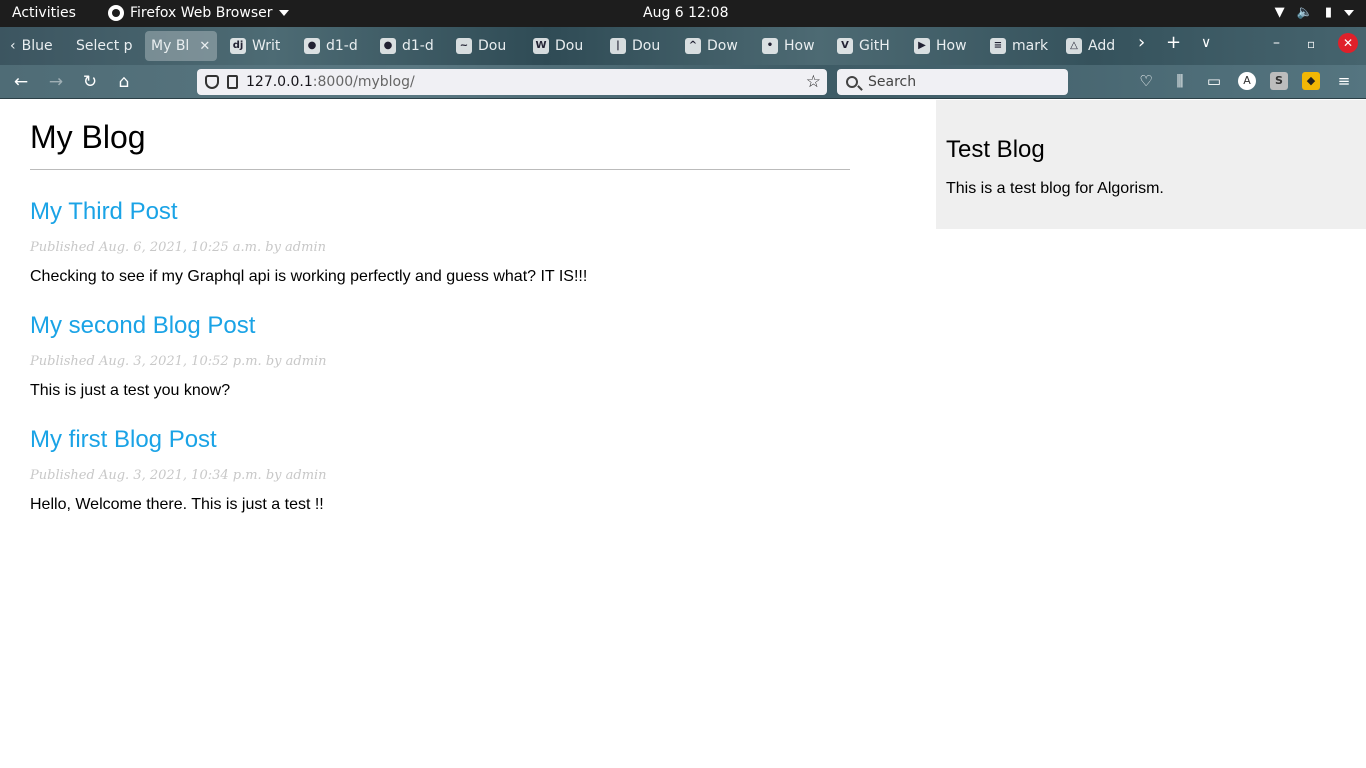 Image resolution: width=1366 pixels, height=768 pixels. Describe the element at coordinates (1279, 12) in the screenshot. I see `wifi-icon: ▼` at that location.